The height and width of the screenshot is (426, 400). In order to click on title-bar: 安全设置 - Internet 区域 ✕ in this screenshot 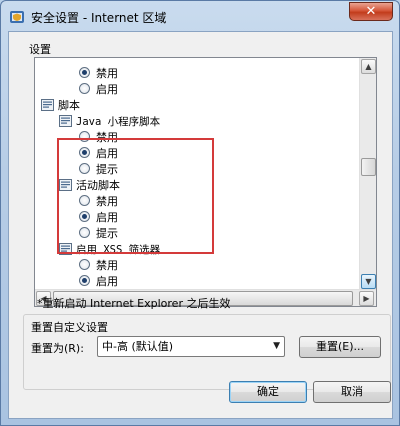, I will do `click(200, 16)`.